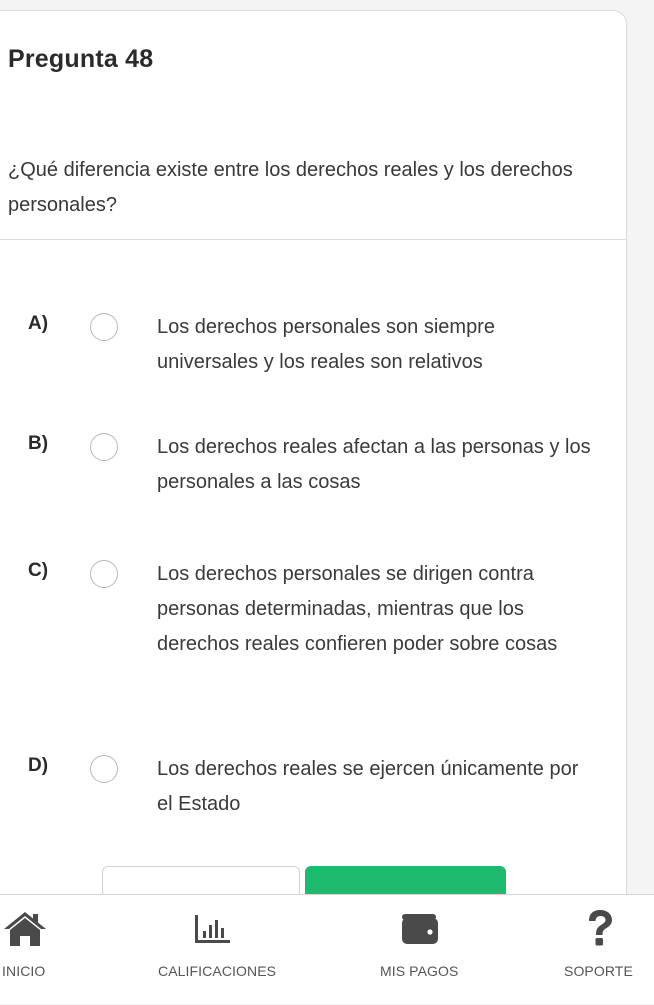 This screenshot has height=1005, width=654. Describe the element at coordinates (230, 950) in the screenshot. I see `nav-item-calificaciones: CALIFICACIONES` at that location.